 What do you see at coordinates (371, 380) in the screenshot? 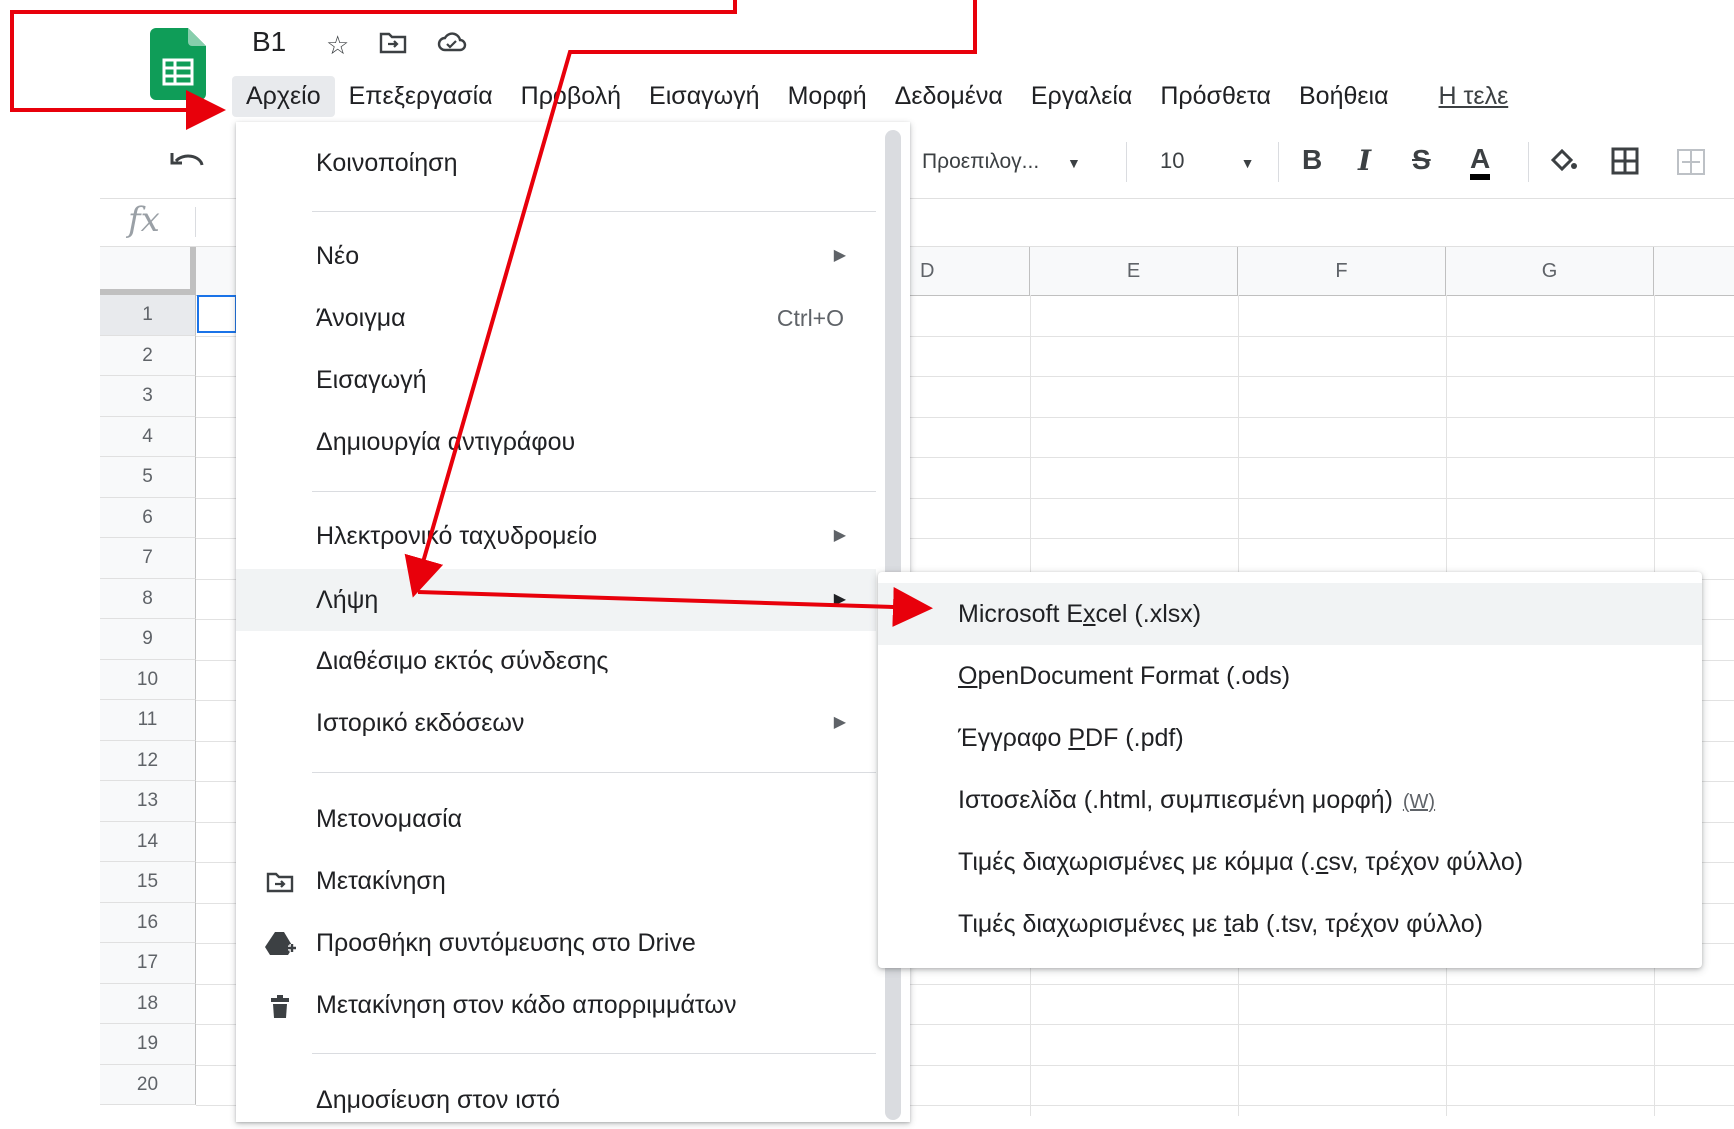
I see `menu-item-label: Εισαγωγή` at bounding box center [371, 380].